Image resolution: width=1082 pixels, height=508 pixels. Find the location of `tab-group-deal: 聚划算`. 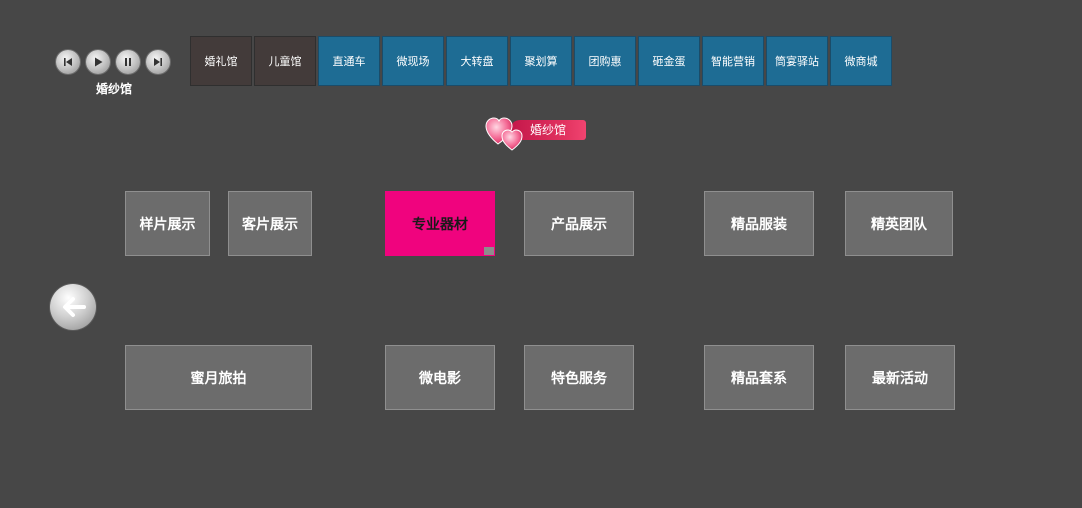

tab-group-deal: 聚划算 is located at coordinates (541, 61).